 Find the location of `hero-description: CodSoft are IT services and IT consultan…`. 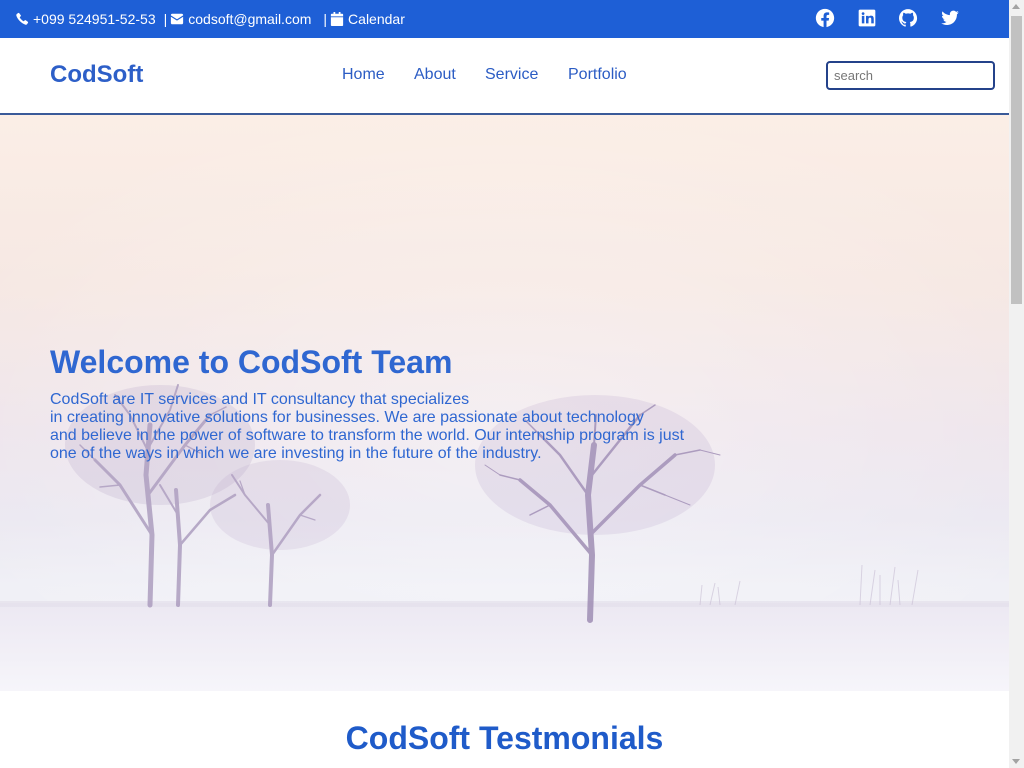

hero-description: CodSoft are IT services and IT consultan… is located at coordinates (380, 427).